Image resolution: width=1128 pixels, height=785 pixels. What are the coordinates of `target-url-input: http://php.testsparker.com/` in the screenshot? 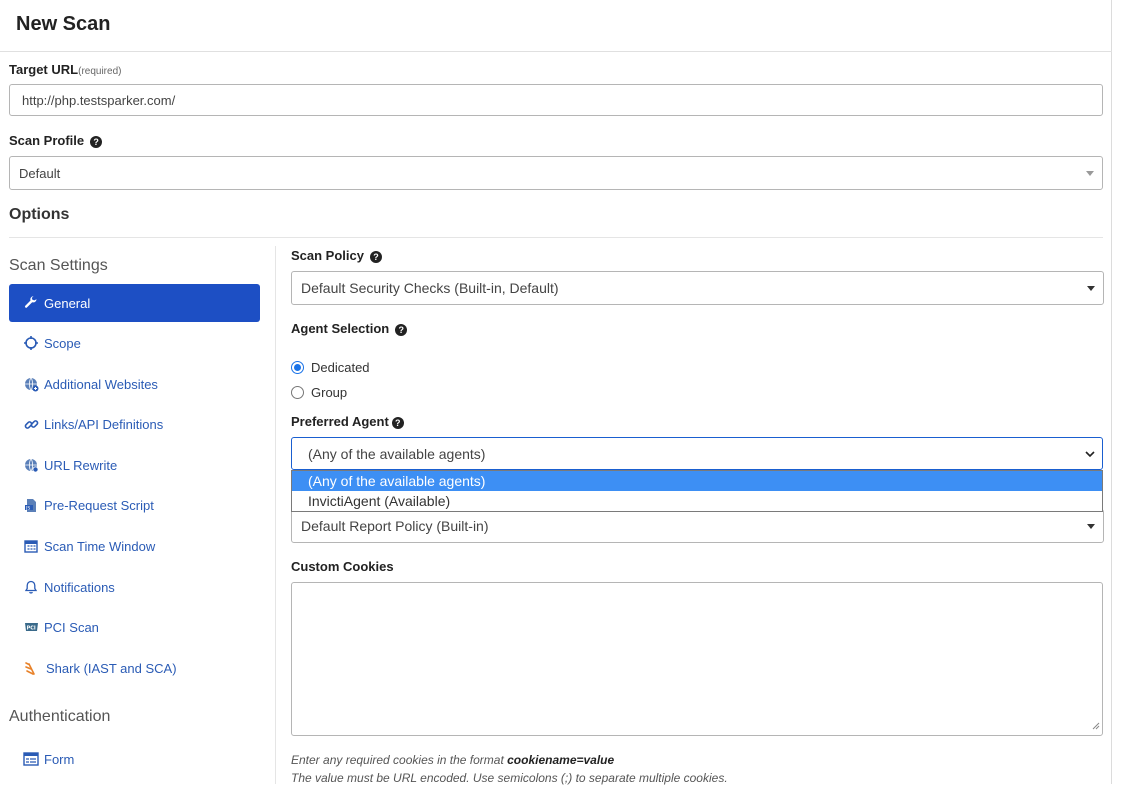 It's located at (556, 100).